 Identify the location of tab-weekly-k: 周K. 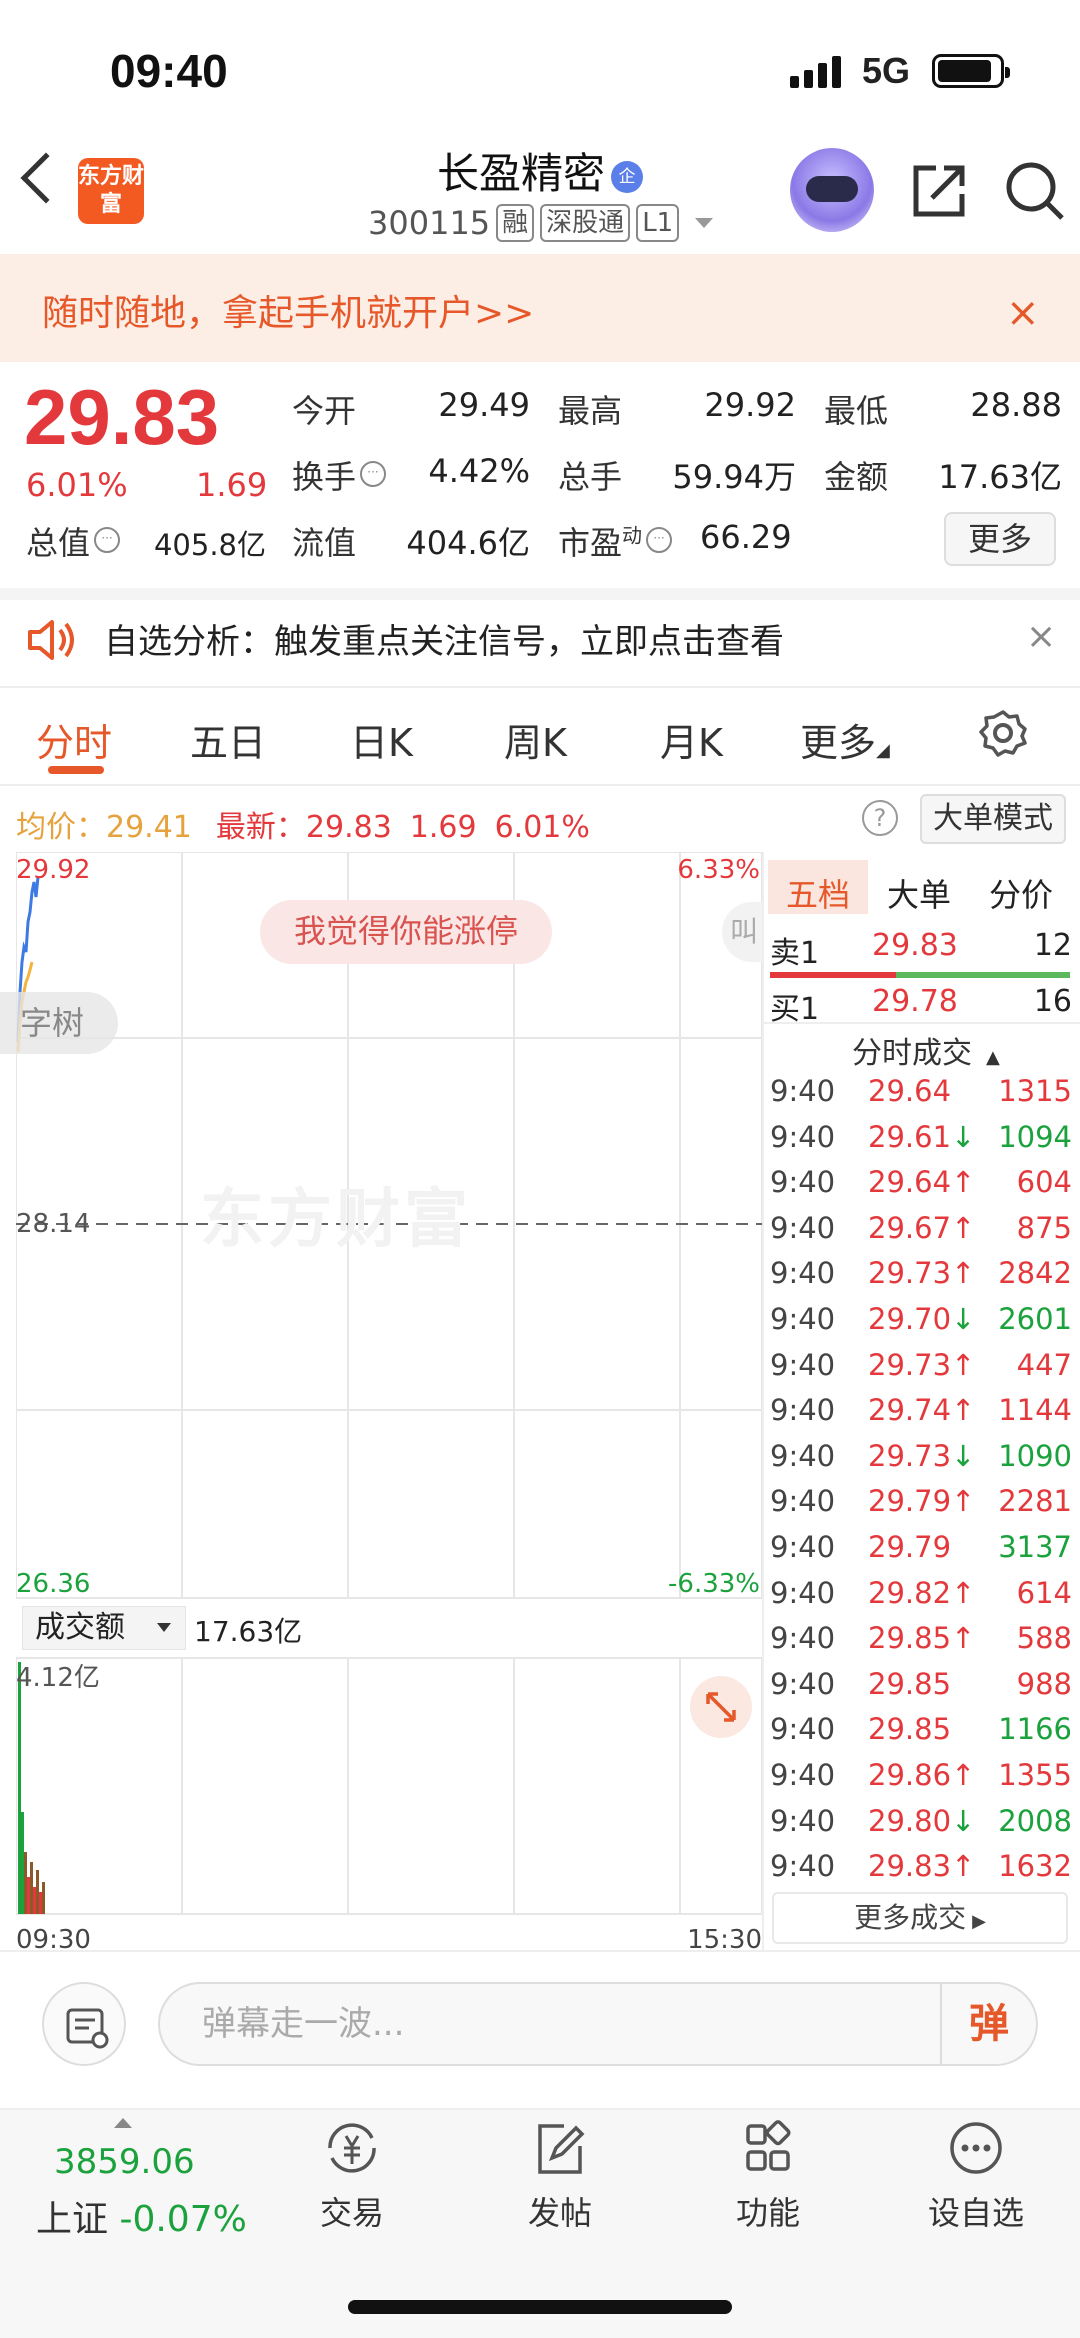
(535, 739).